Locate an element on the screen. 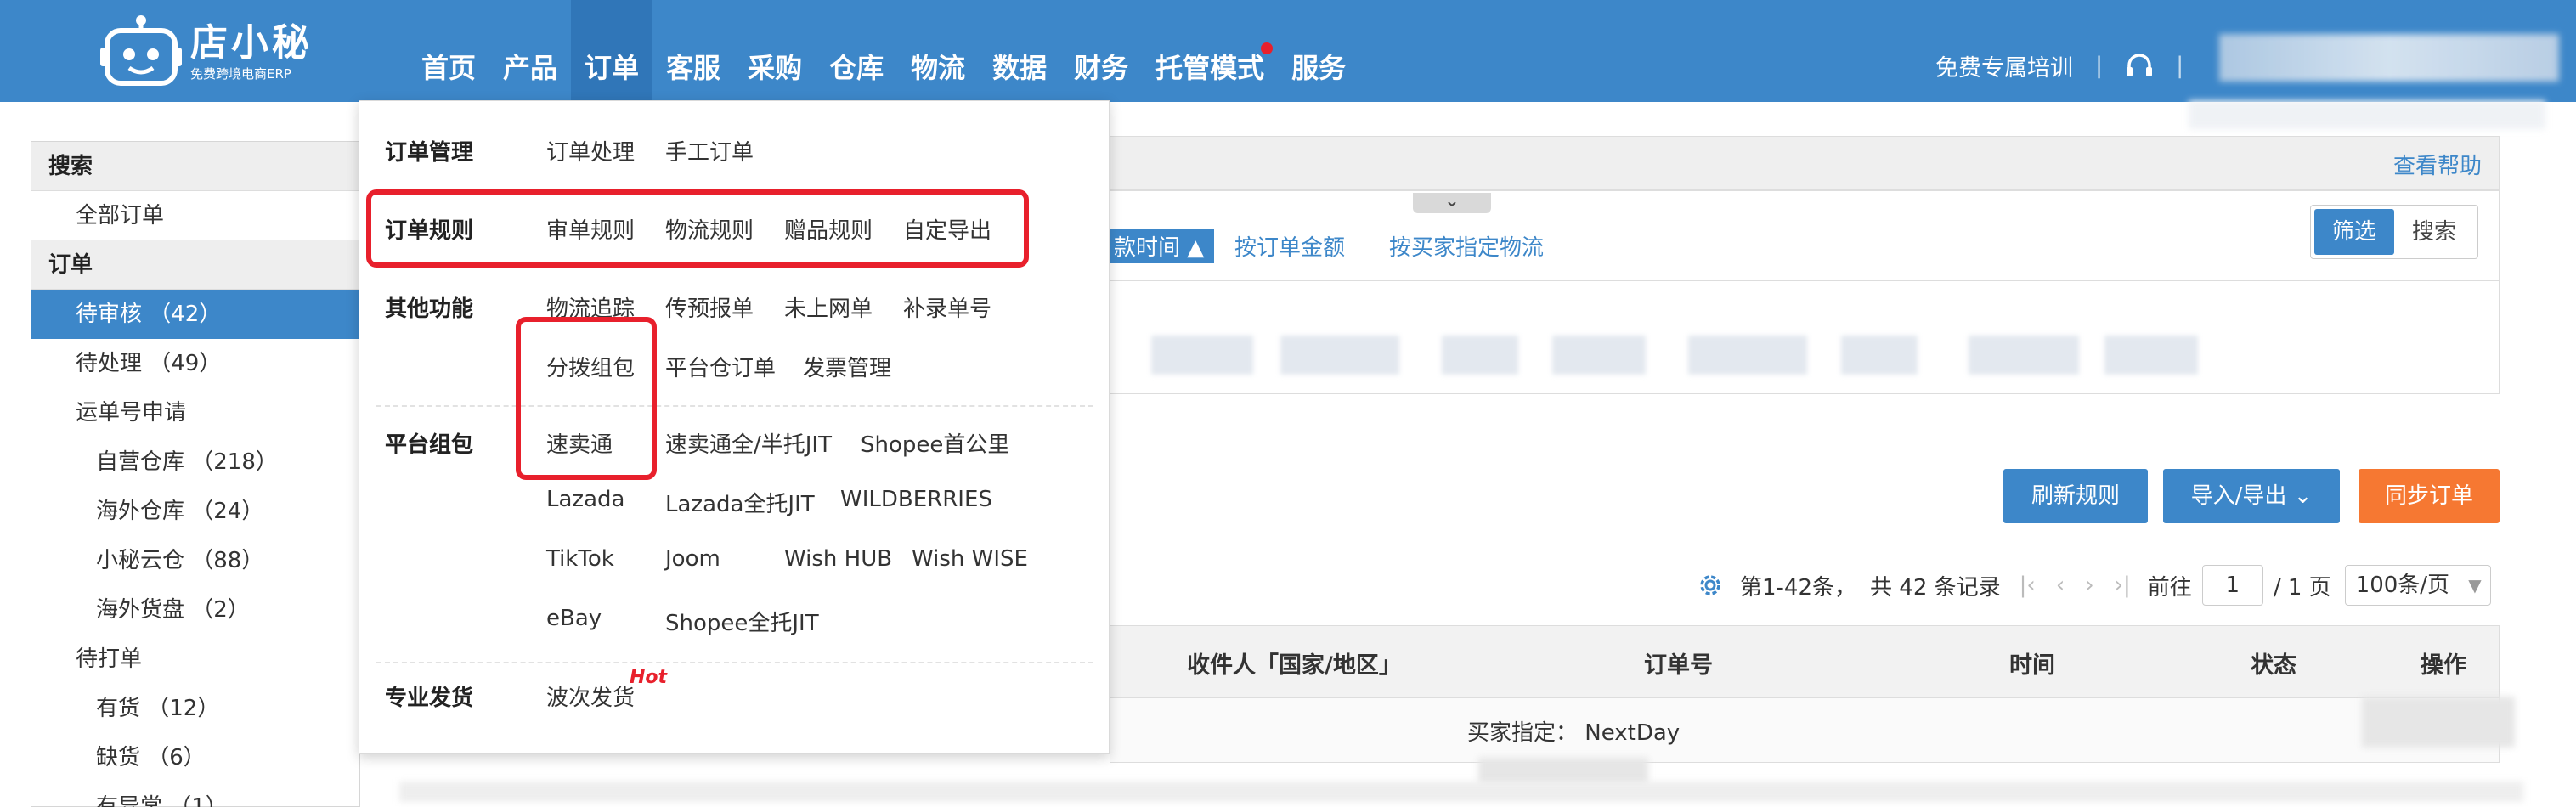 Image resolution: width=2576 pixels, height=807 pixels. buyer-specified-note: 买家指定： NextDay is located at coordinates (1574, 733).